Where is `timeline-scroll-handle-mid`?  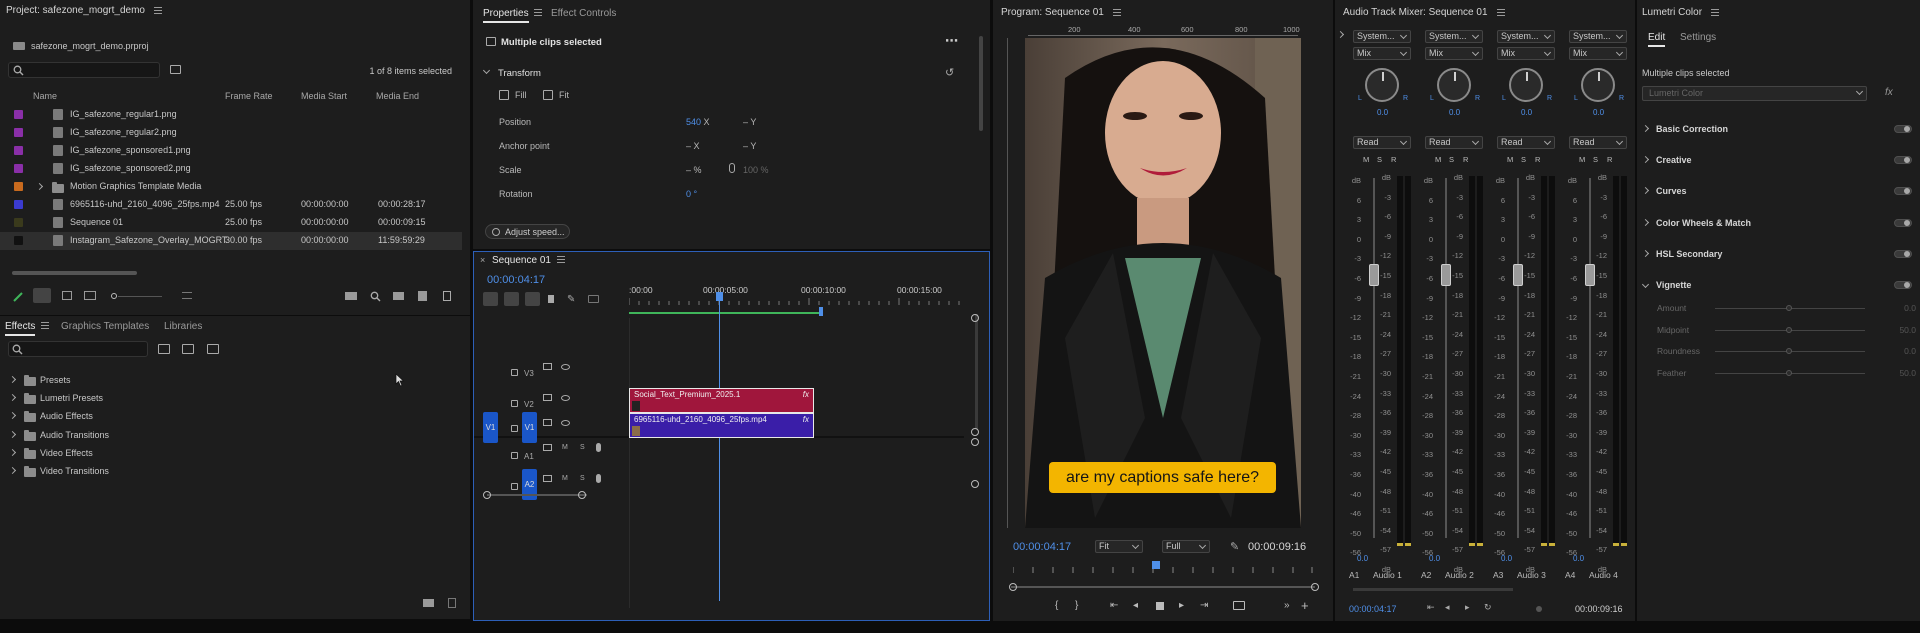
timeline-scroll-handle-mid is located at coordinates (975, 432).